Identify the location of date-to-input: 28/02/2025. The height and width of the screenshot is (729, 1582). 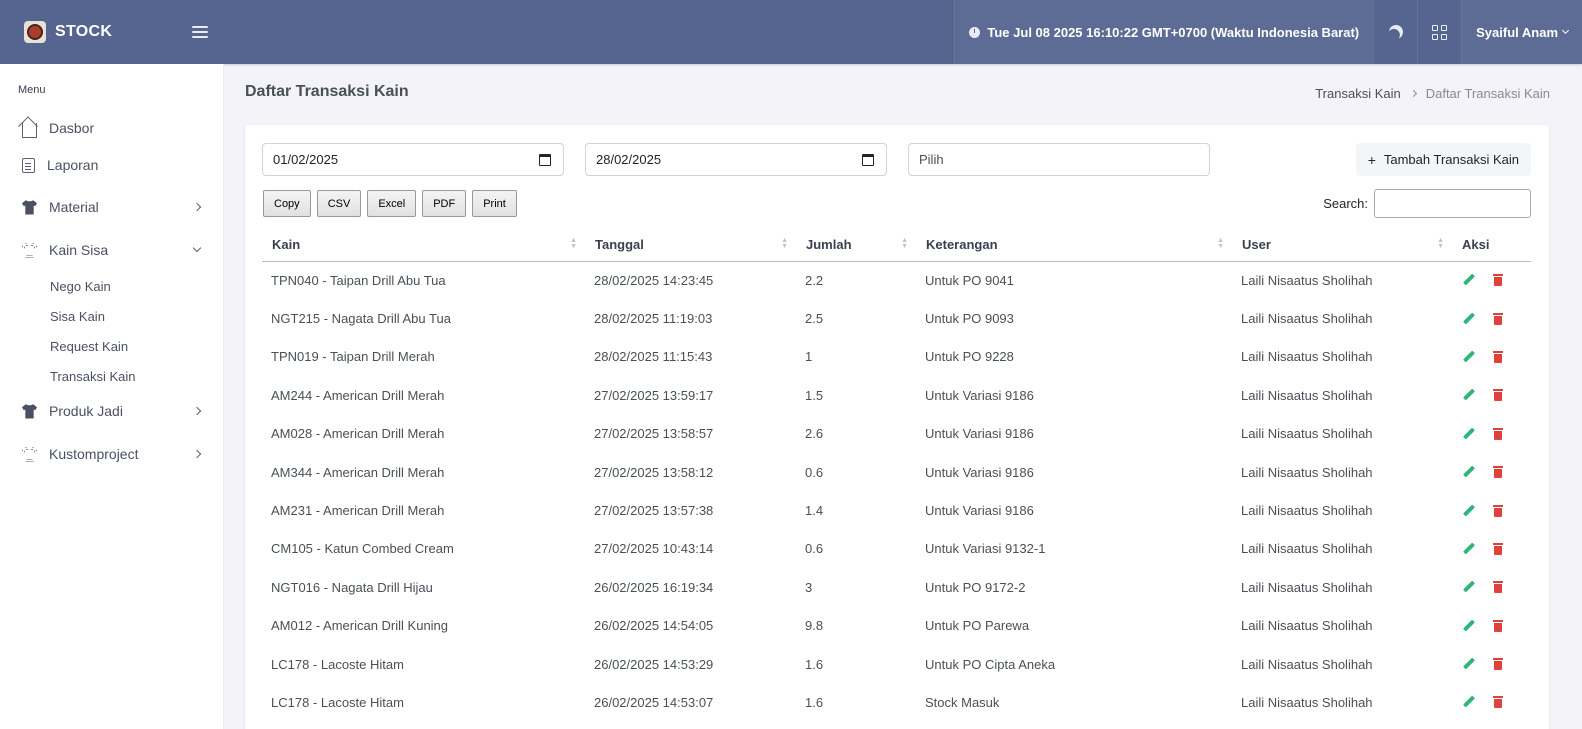
(736, 159).